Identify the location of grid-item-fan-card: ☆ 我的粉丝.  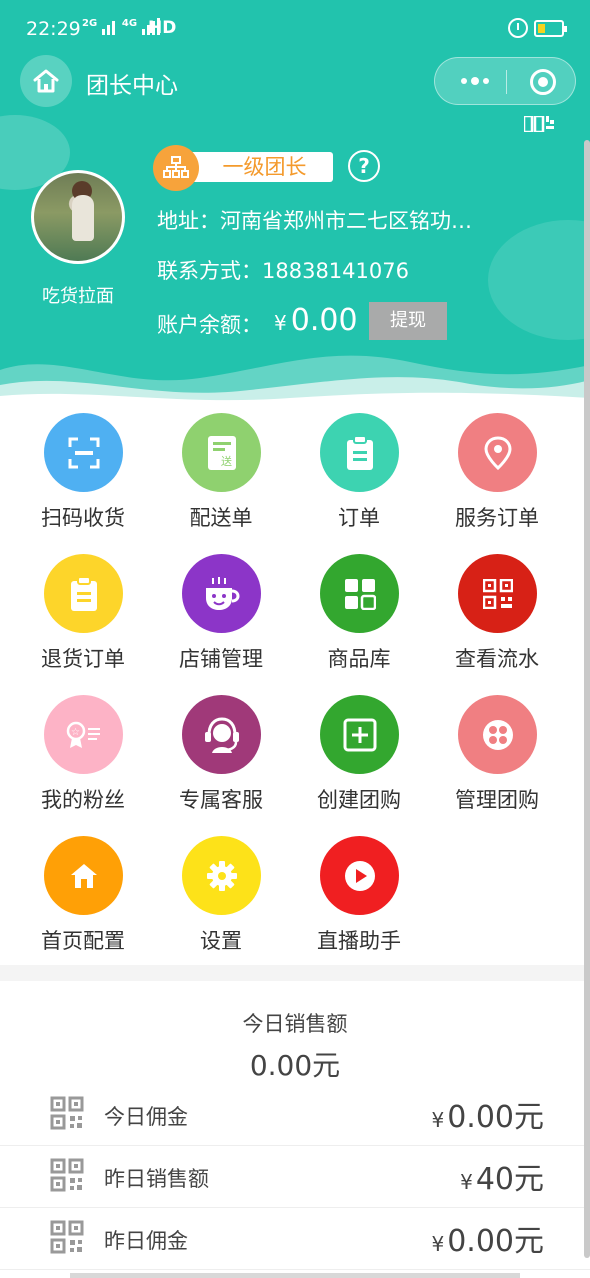
(83, 762).